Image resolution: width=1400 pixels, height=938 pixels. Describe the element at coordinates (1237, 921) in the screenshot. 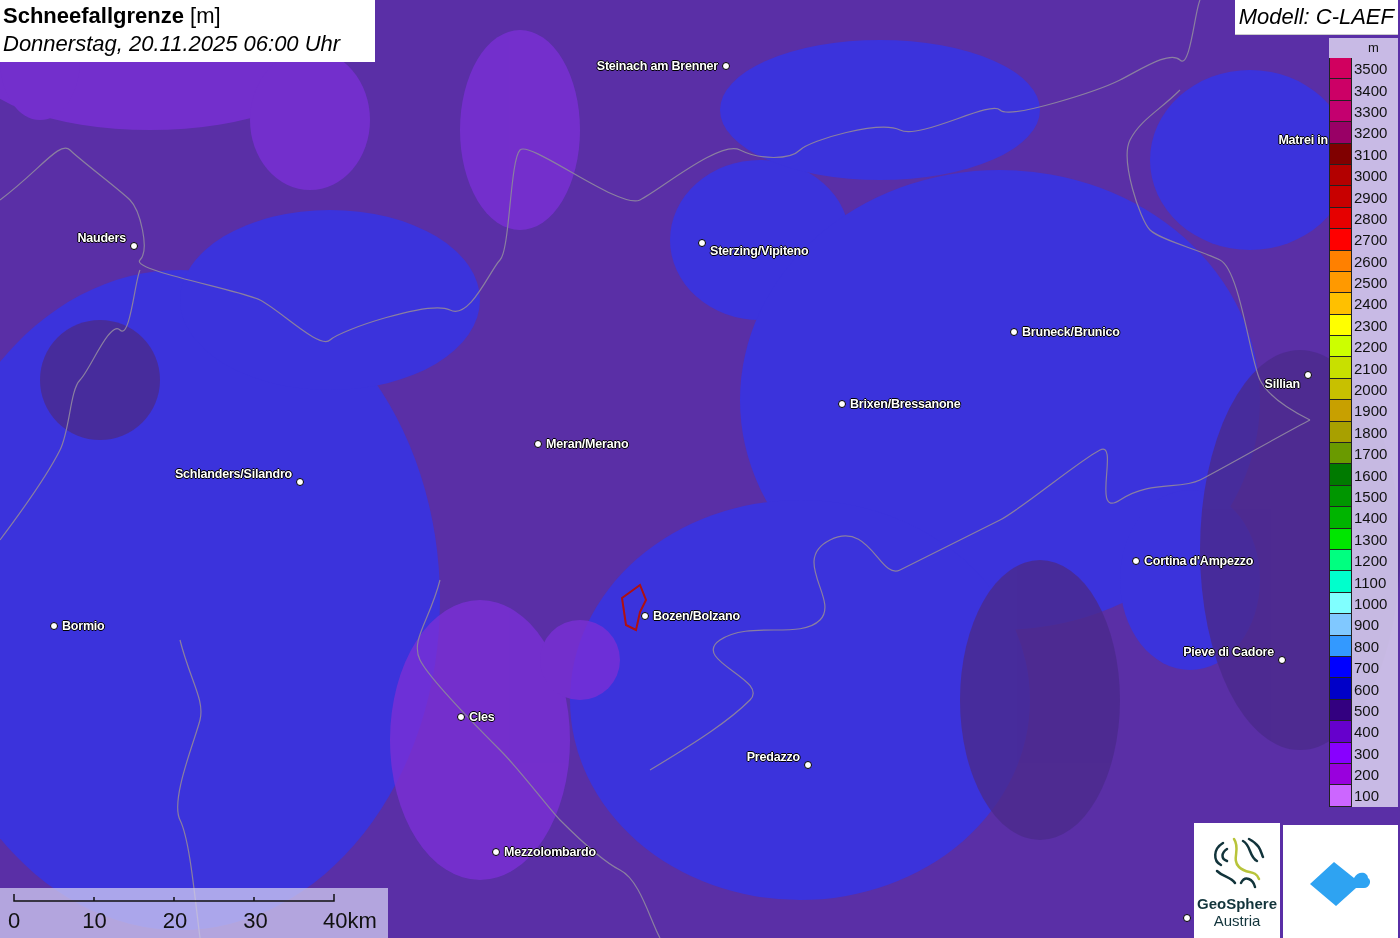

I see `logo-subtitle: Austria` at that location.